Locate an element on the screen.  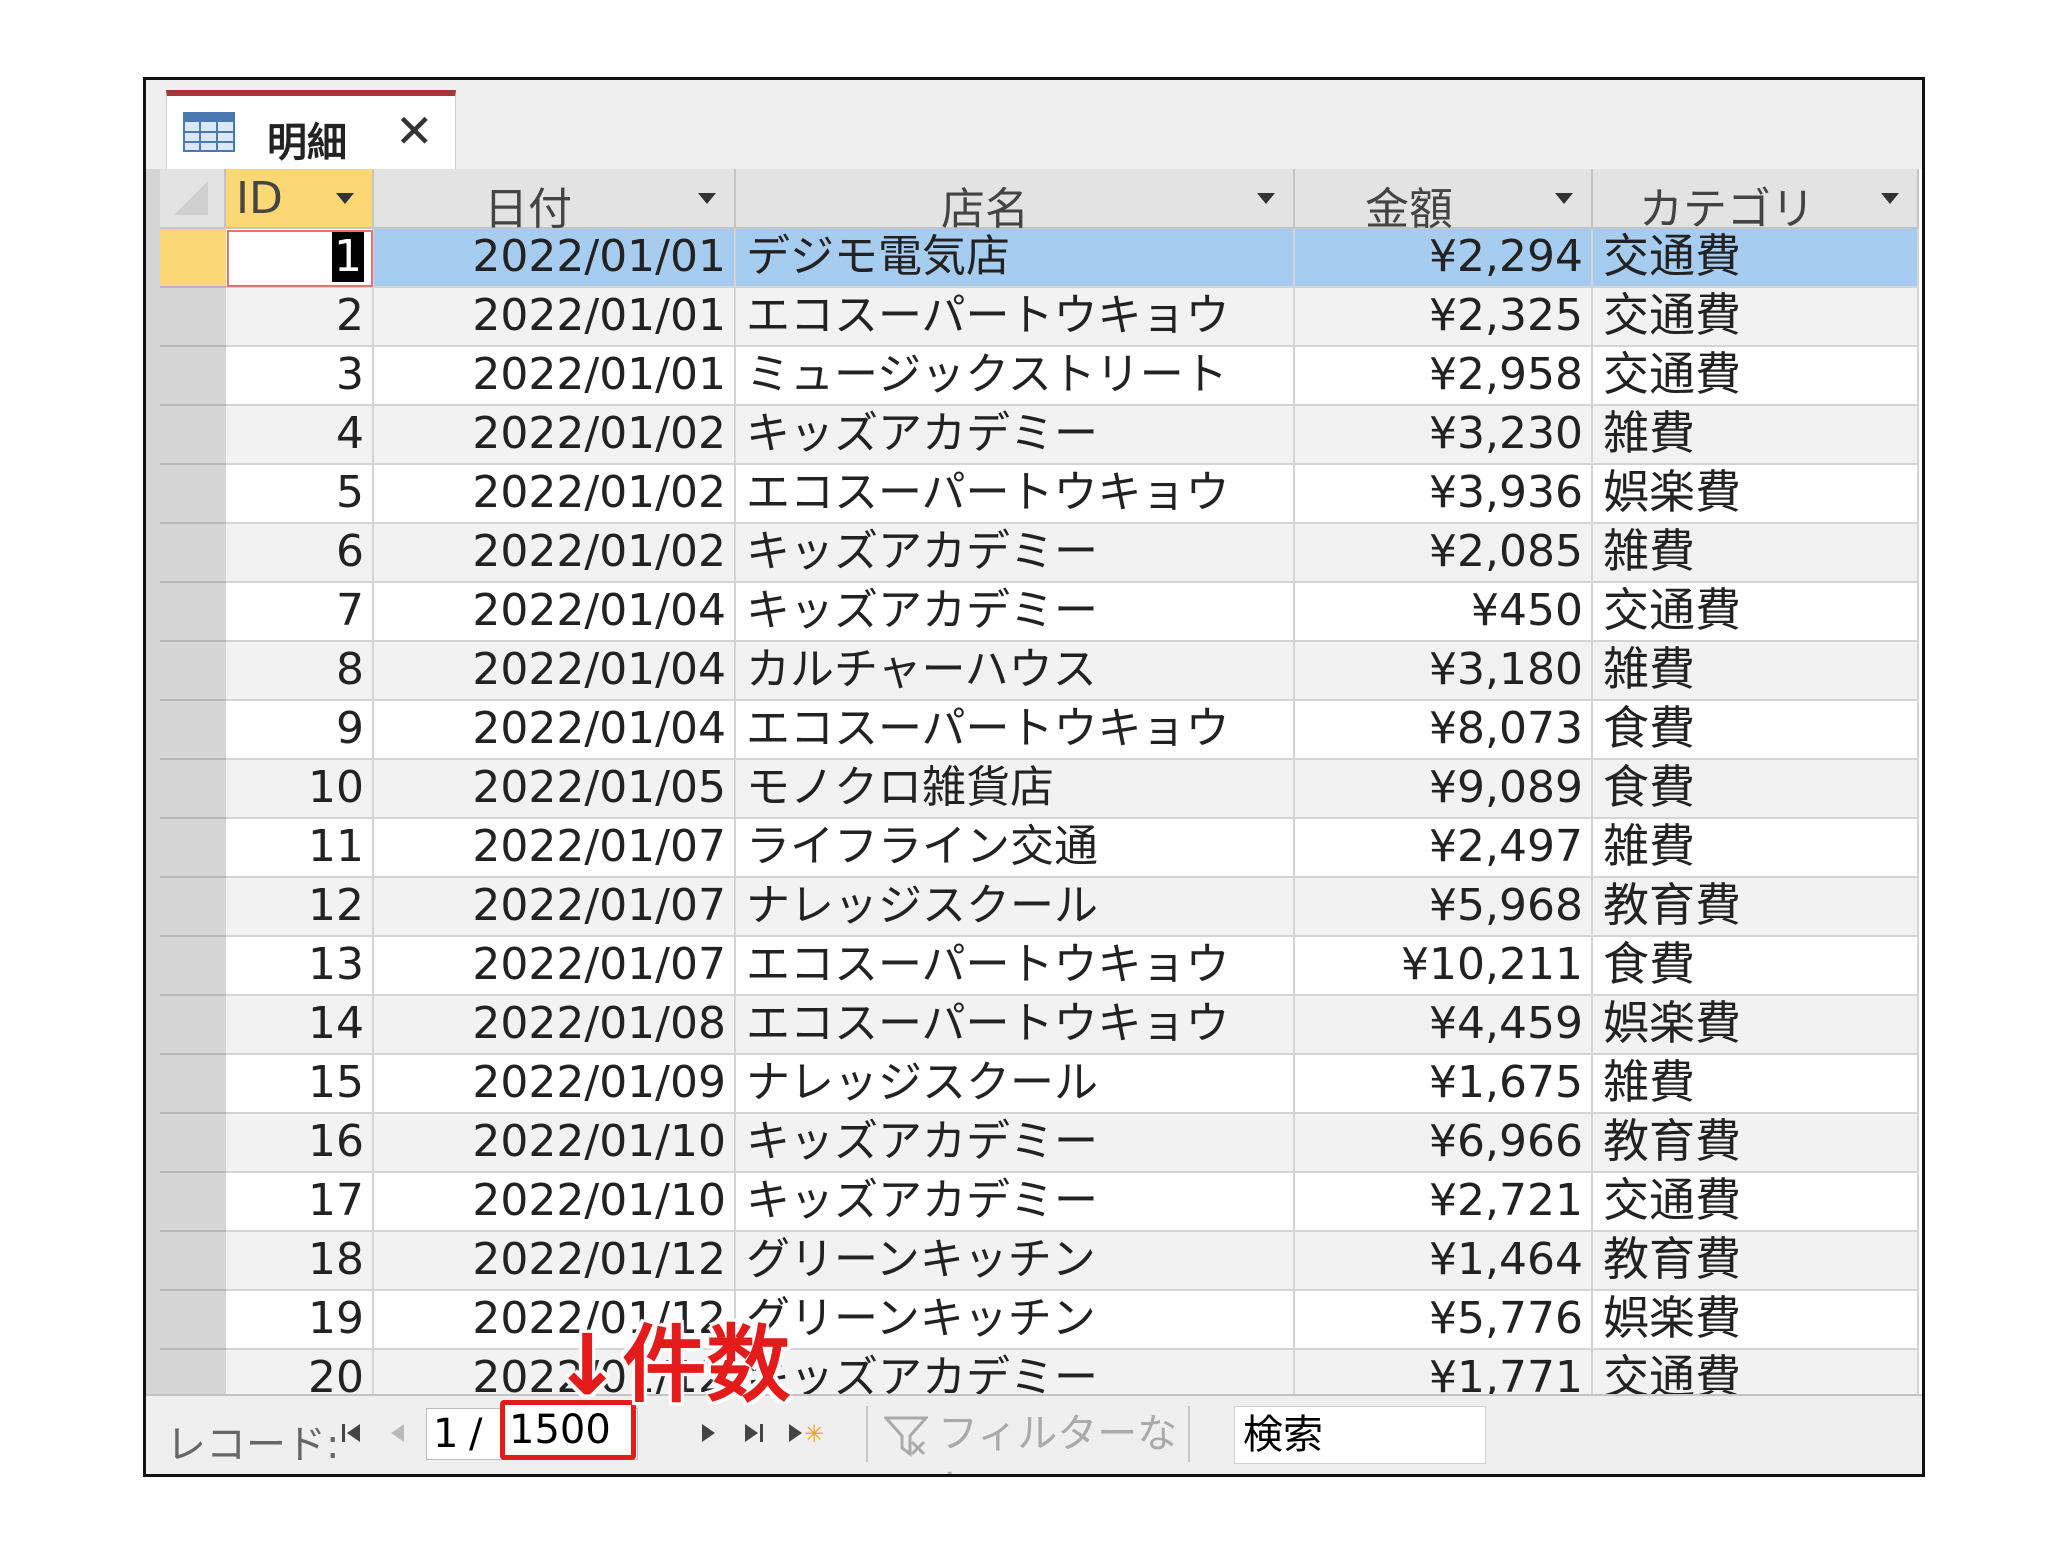
cell-id: 4 is located at coordinates (300, 435).